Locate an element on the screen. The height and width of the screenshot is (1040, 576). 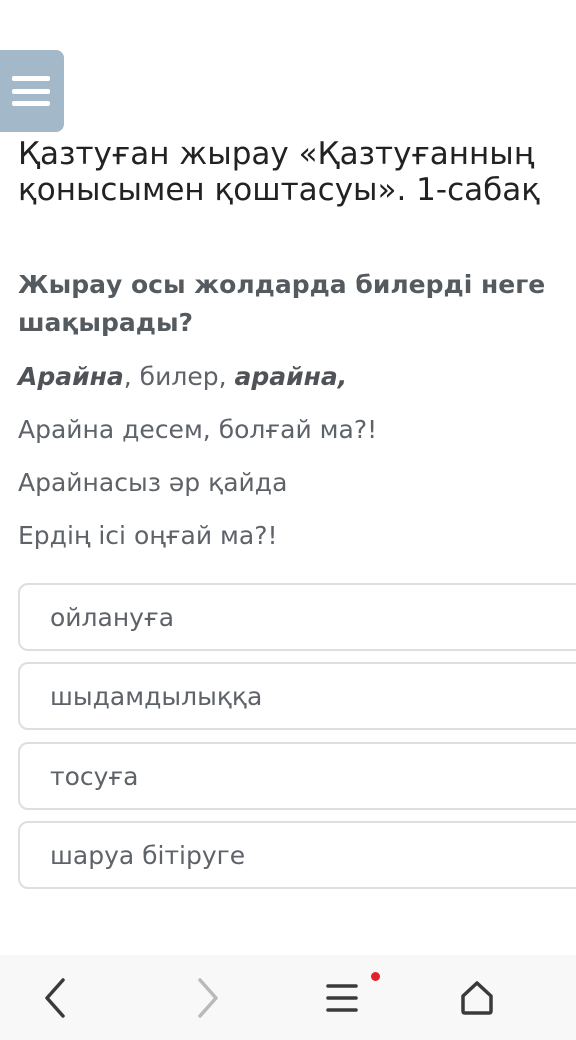
answer-option-3: тосуға is located at coordinates (297, 776).